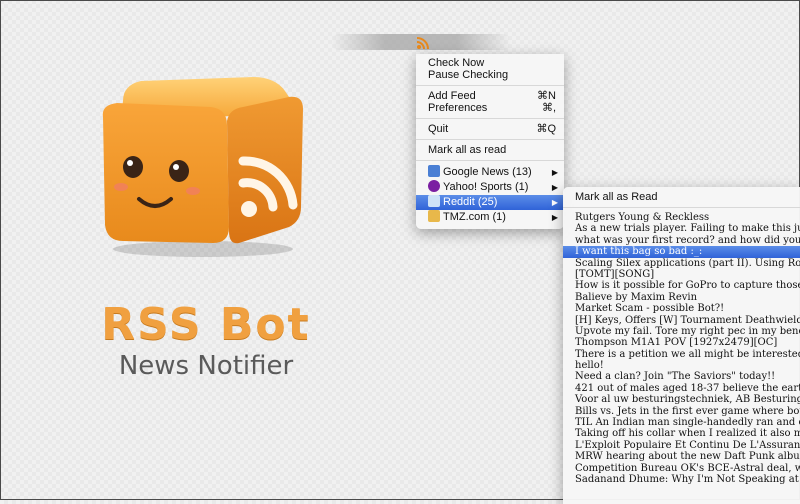 The image size is (800, 504). What do you see at coordinates (458, 108) in the screenshot?
I see `menu-item-label: Preferences` at bounding box center [458, 108].